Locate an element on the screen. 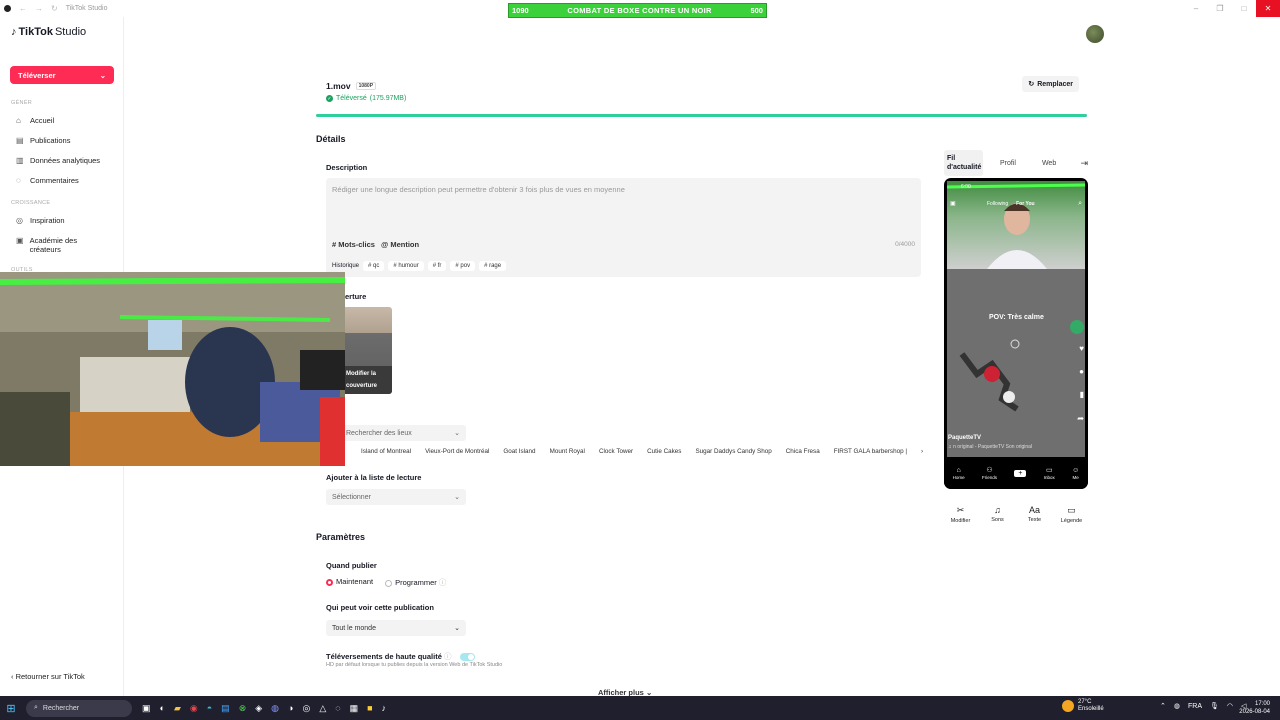 This screenshot has width=1280, height=720. tray-app-icon: ◍ is located at coordinates (1177, 706).